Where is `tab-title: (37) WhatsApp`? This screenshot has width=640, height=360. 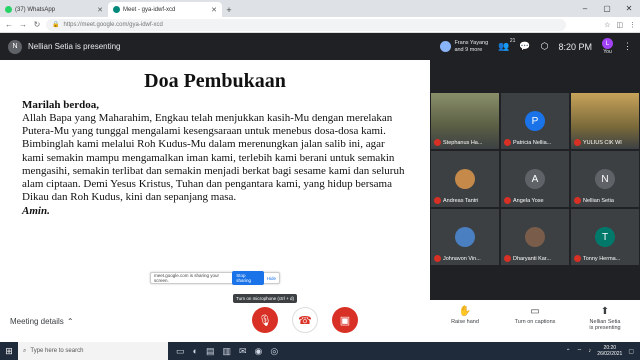
tab-title: (37) WhatsApp is located at coordinates (35, 9).